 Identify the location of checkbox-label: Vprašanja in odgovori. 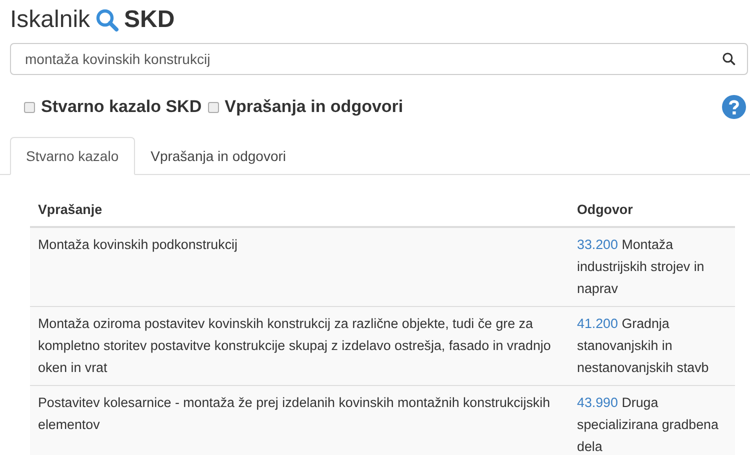
(314, 107).